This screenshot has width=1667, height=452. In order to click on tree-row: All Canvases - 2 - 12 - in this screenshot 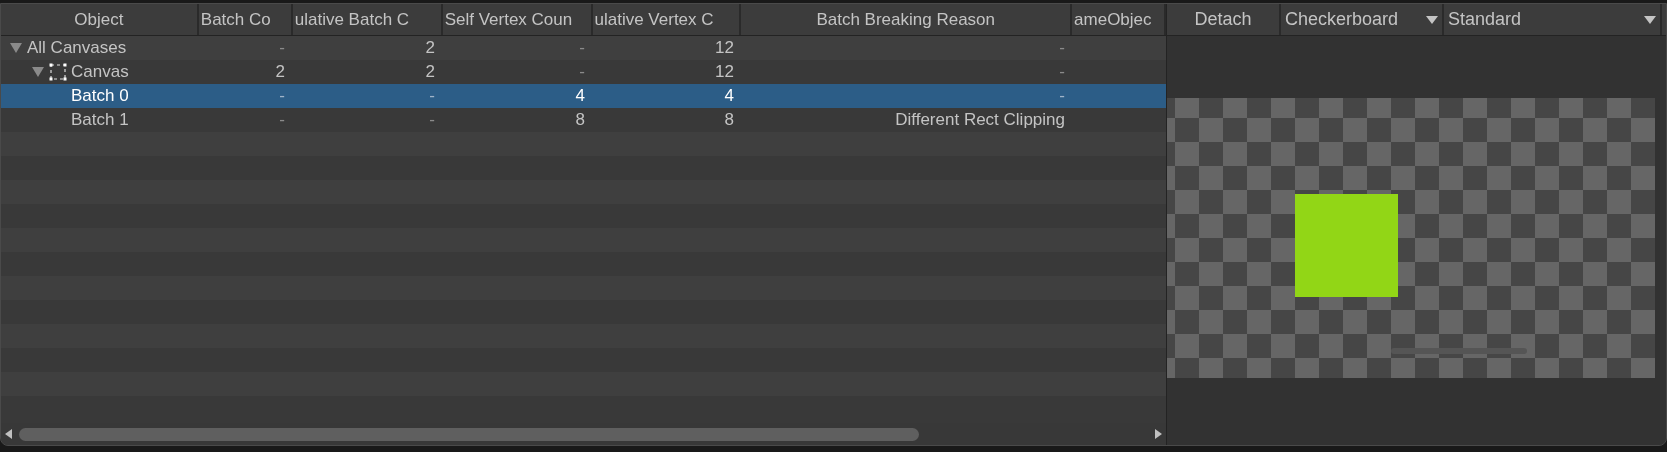, I will do `click(583, 48)`.